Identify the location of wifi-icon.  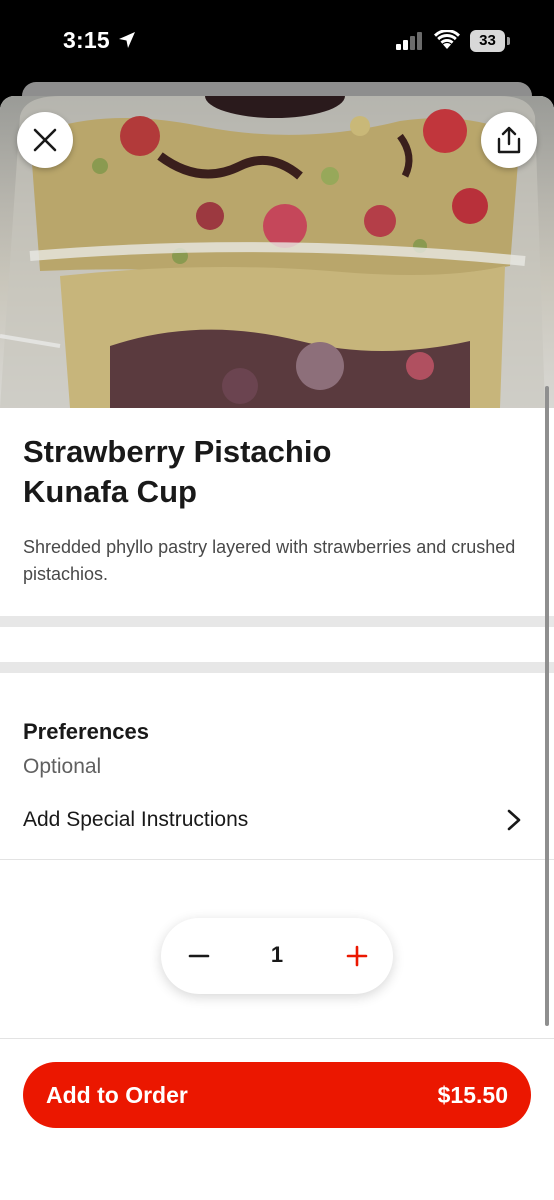
(447, 39).